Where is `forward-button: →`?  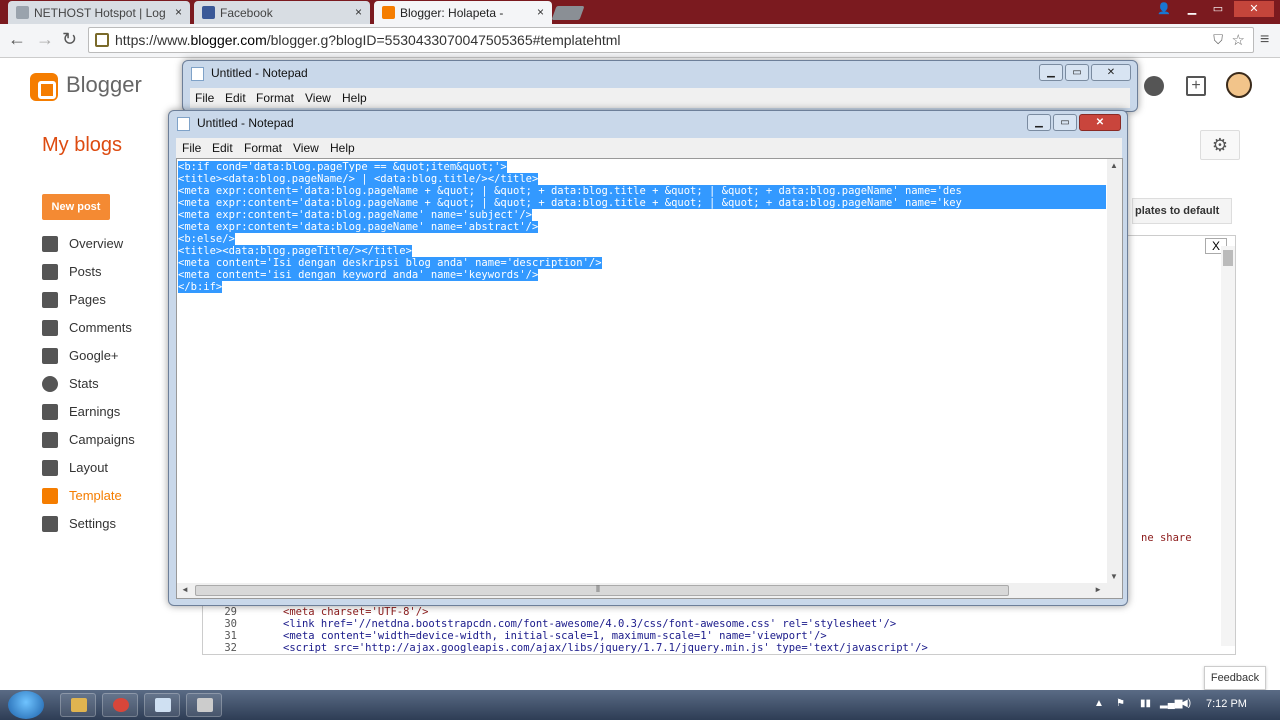 forward-button: → is located at coordinates (45, 39).